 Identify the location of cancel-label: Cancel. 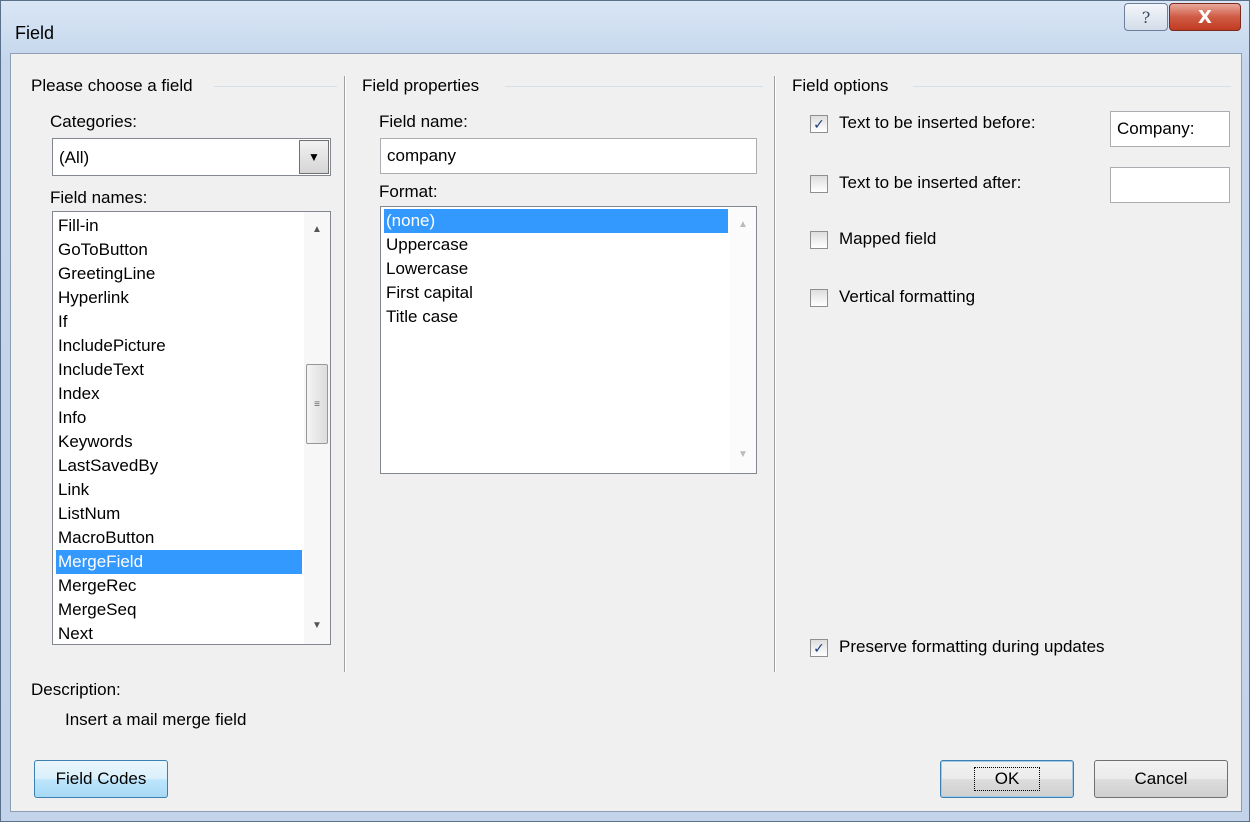
(1161, 778).